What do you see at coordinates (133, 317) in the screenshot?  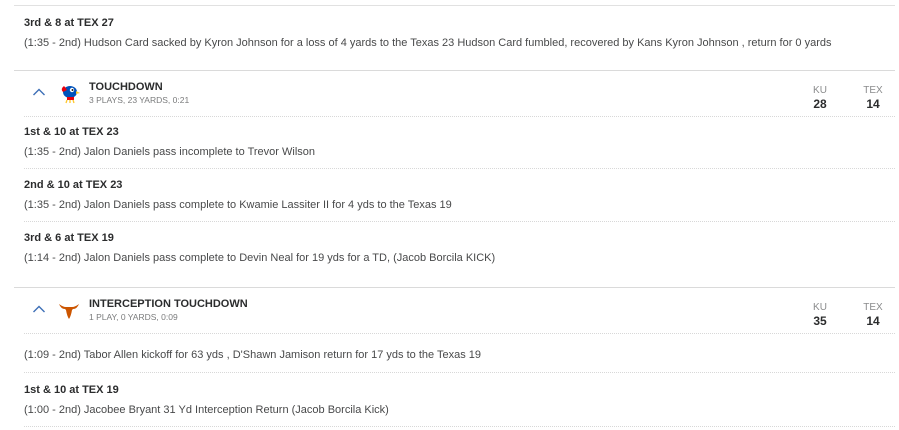 I see `drive-summary: 1 PLAY, 0 YARDS, 0:09` at bounding box center [133, 317].